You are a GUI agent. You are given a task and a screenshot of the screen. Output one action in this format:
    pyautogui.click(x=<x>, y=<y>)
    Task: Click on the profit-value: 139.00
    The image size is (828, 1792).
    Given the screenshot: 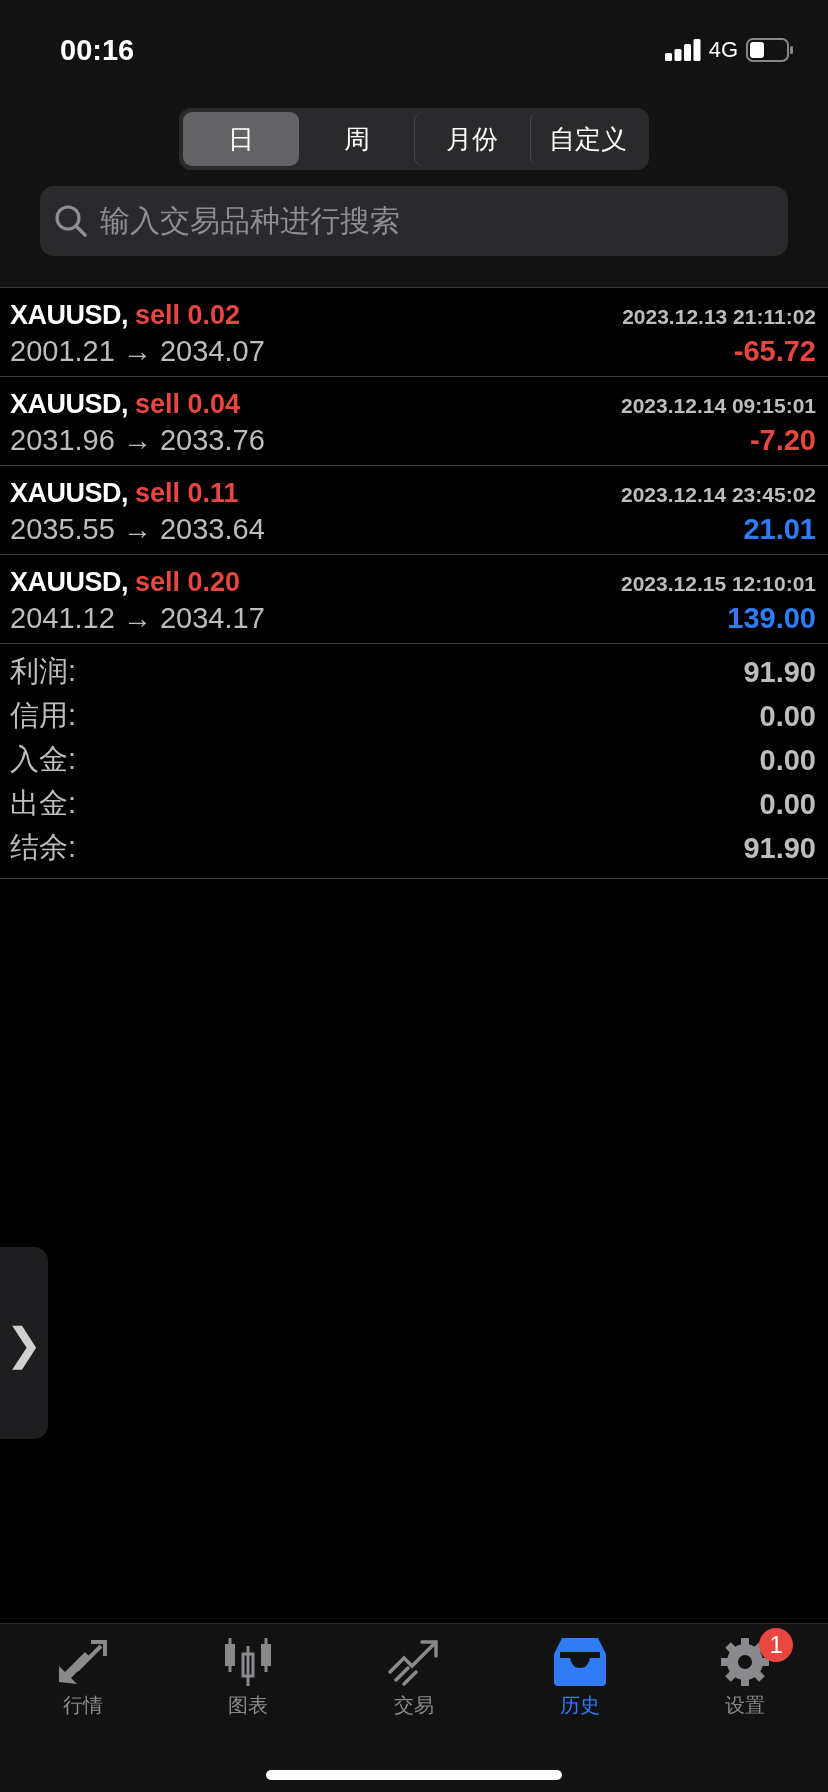 What is the action you would take?
    pyautogui.click(x=771, y=618)
    